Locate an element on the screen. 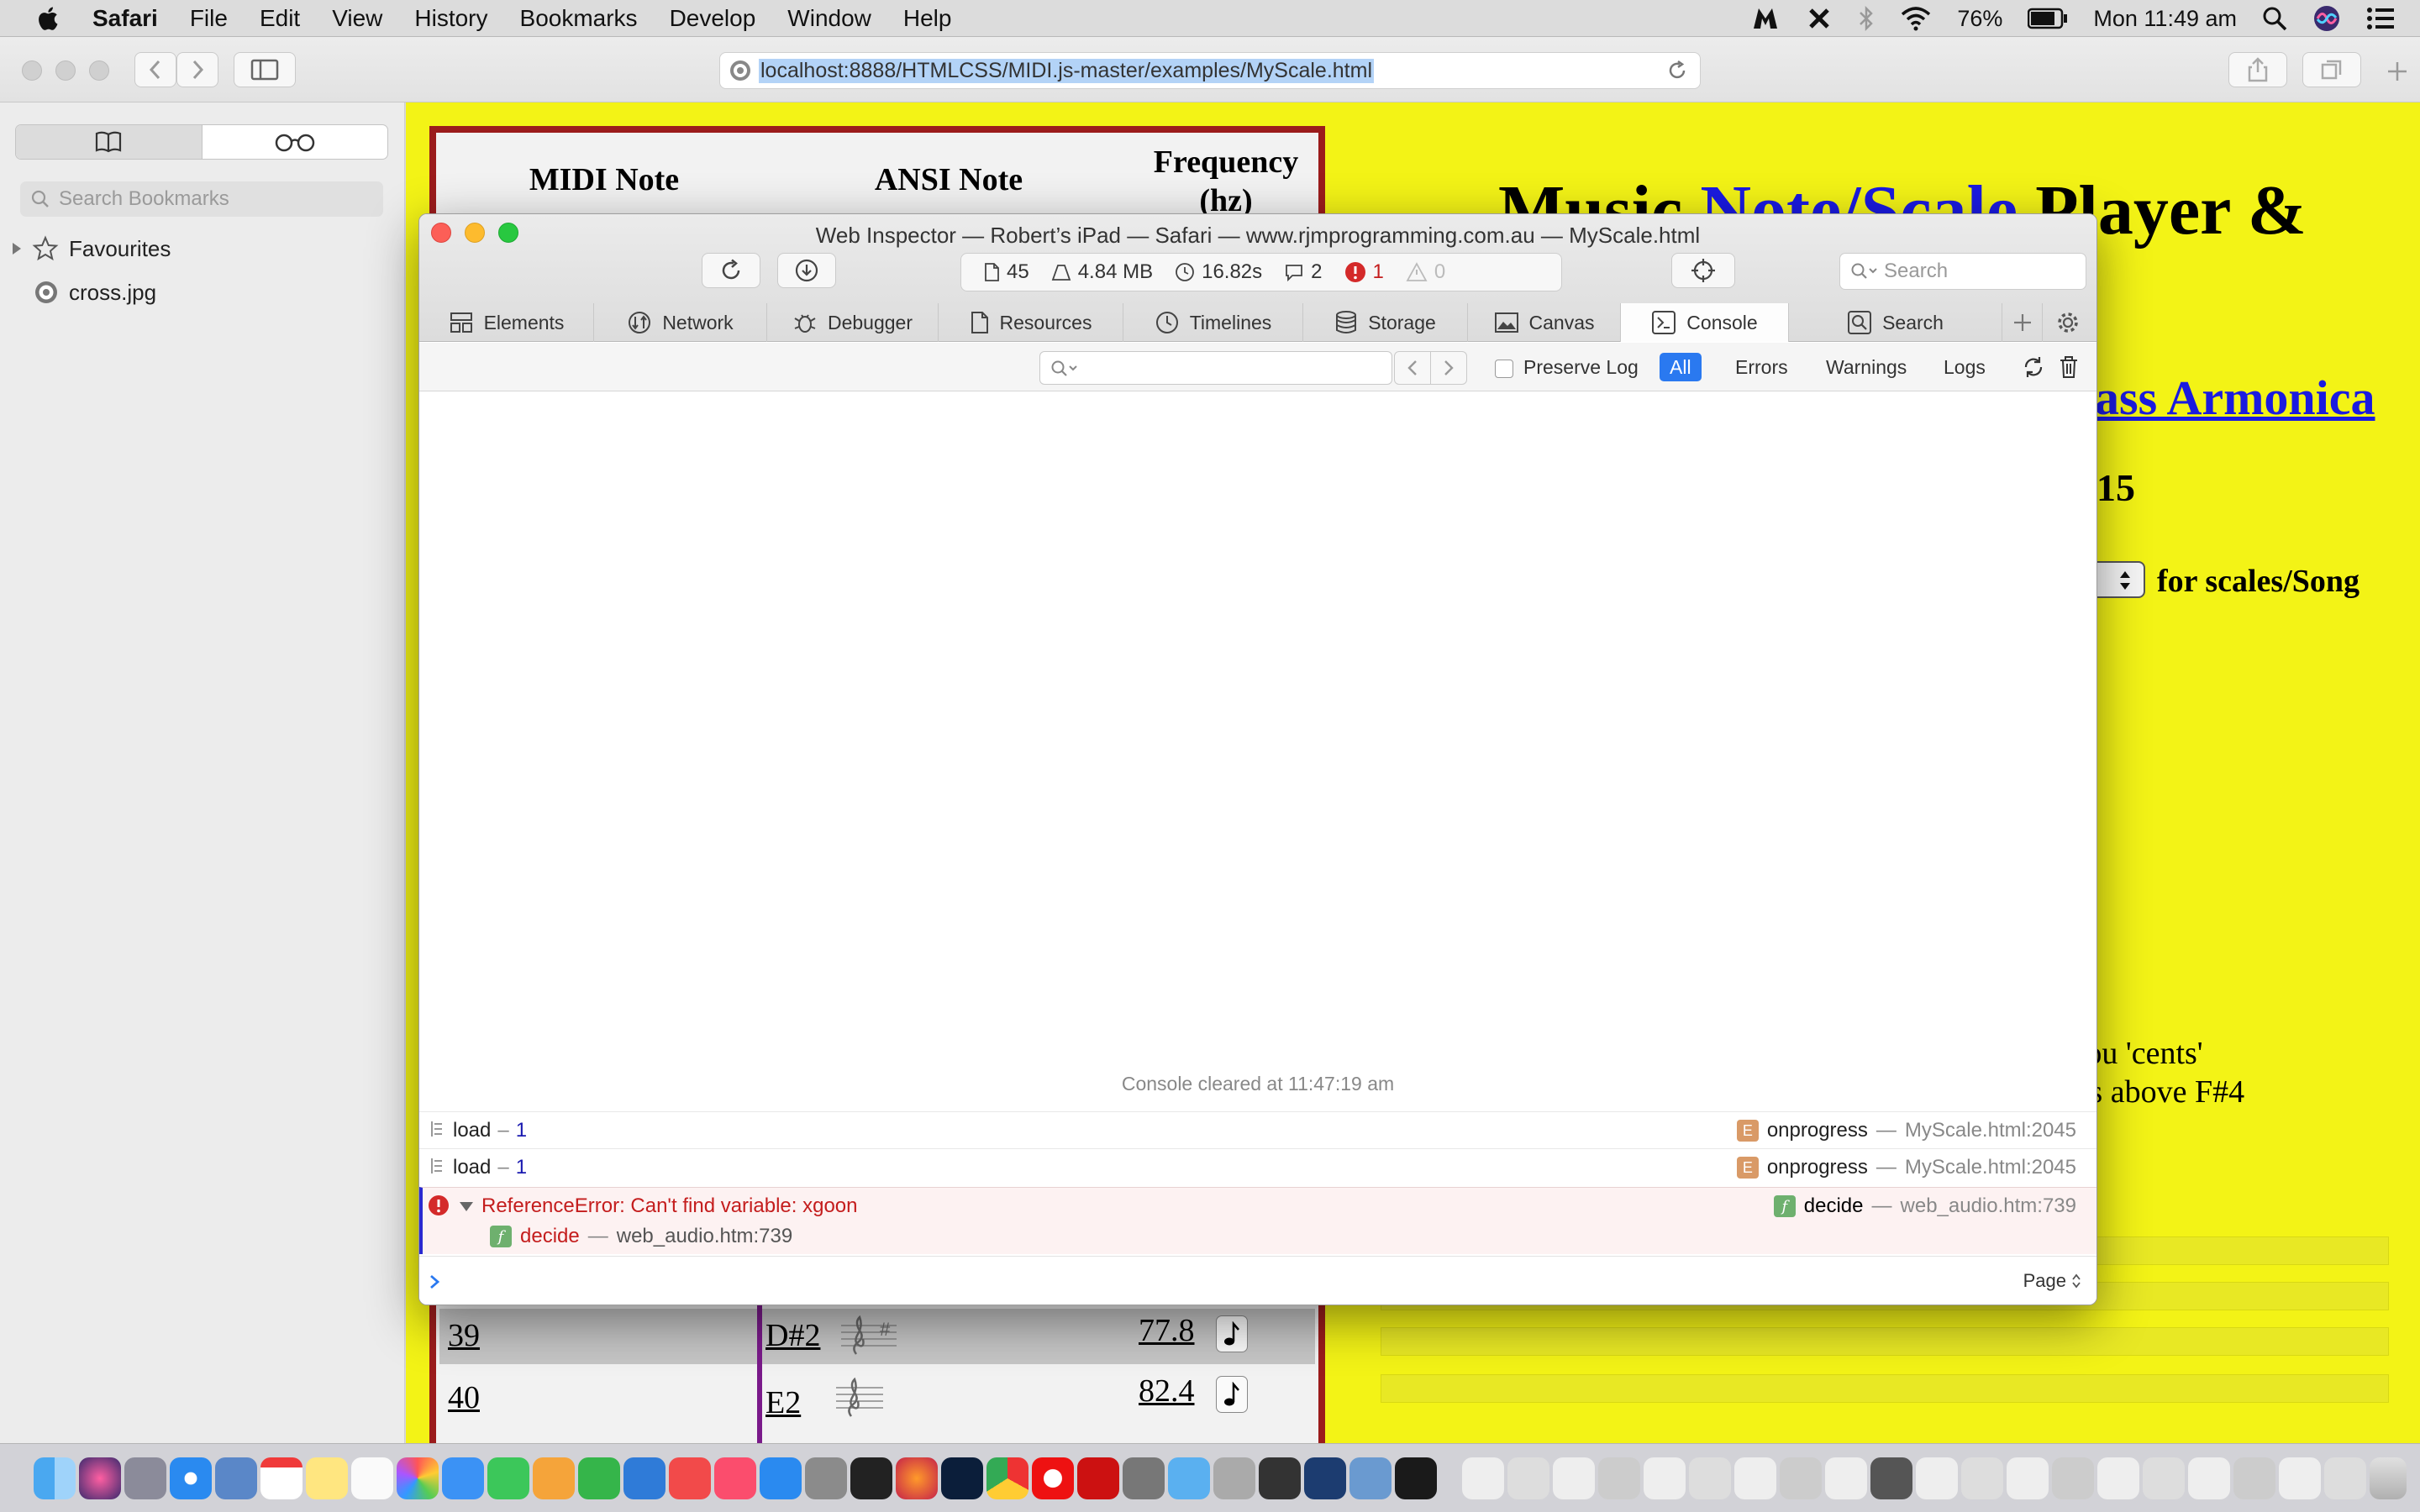 The width and height of the screenshot is (2420, 1512). stack-frame: f decide — web_audio.htm:739 is located at coordinates (641, 1236).